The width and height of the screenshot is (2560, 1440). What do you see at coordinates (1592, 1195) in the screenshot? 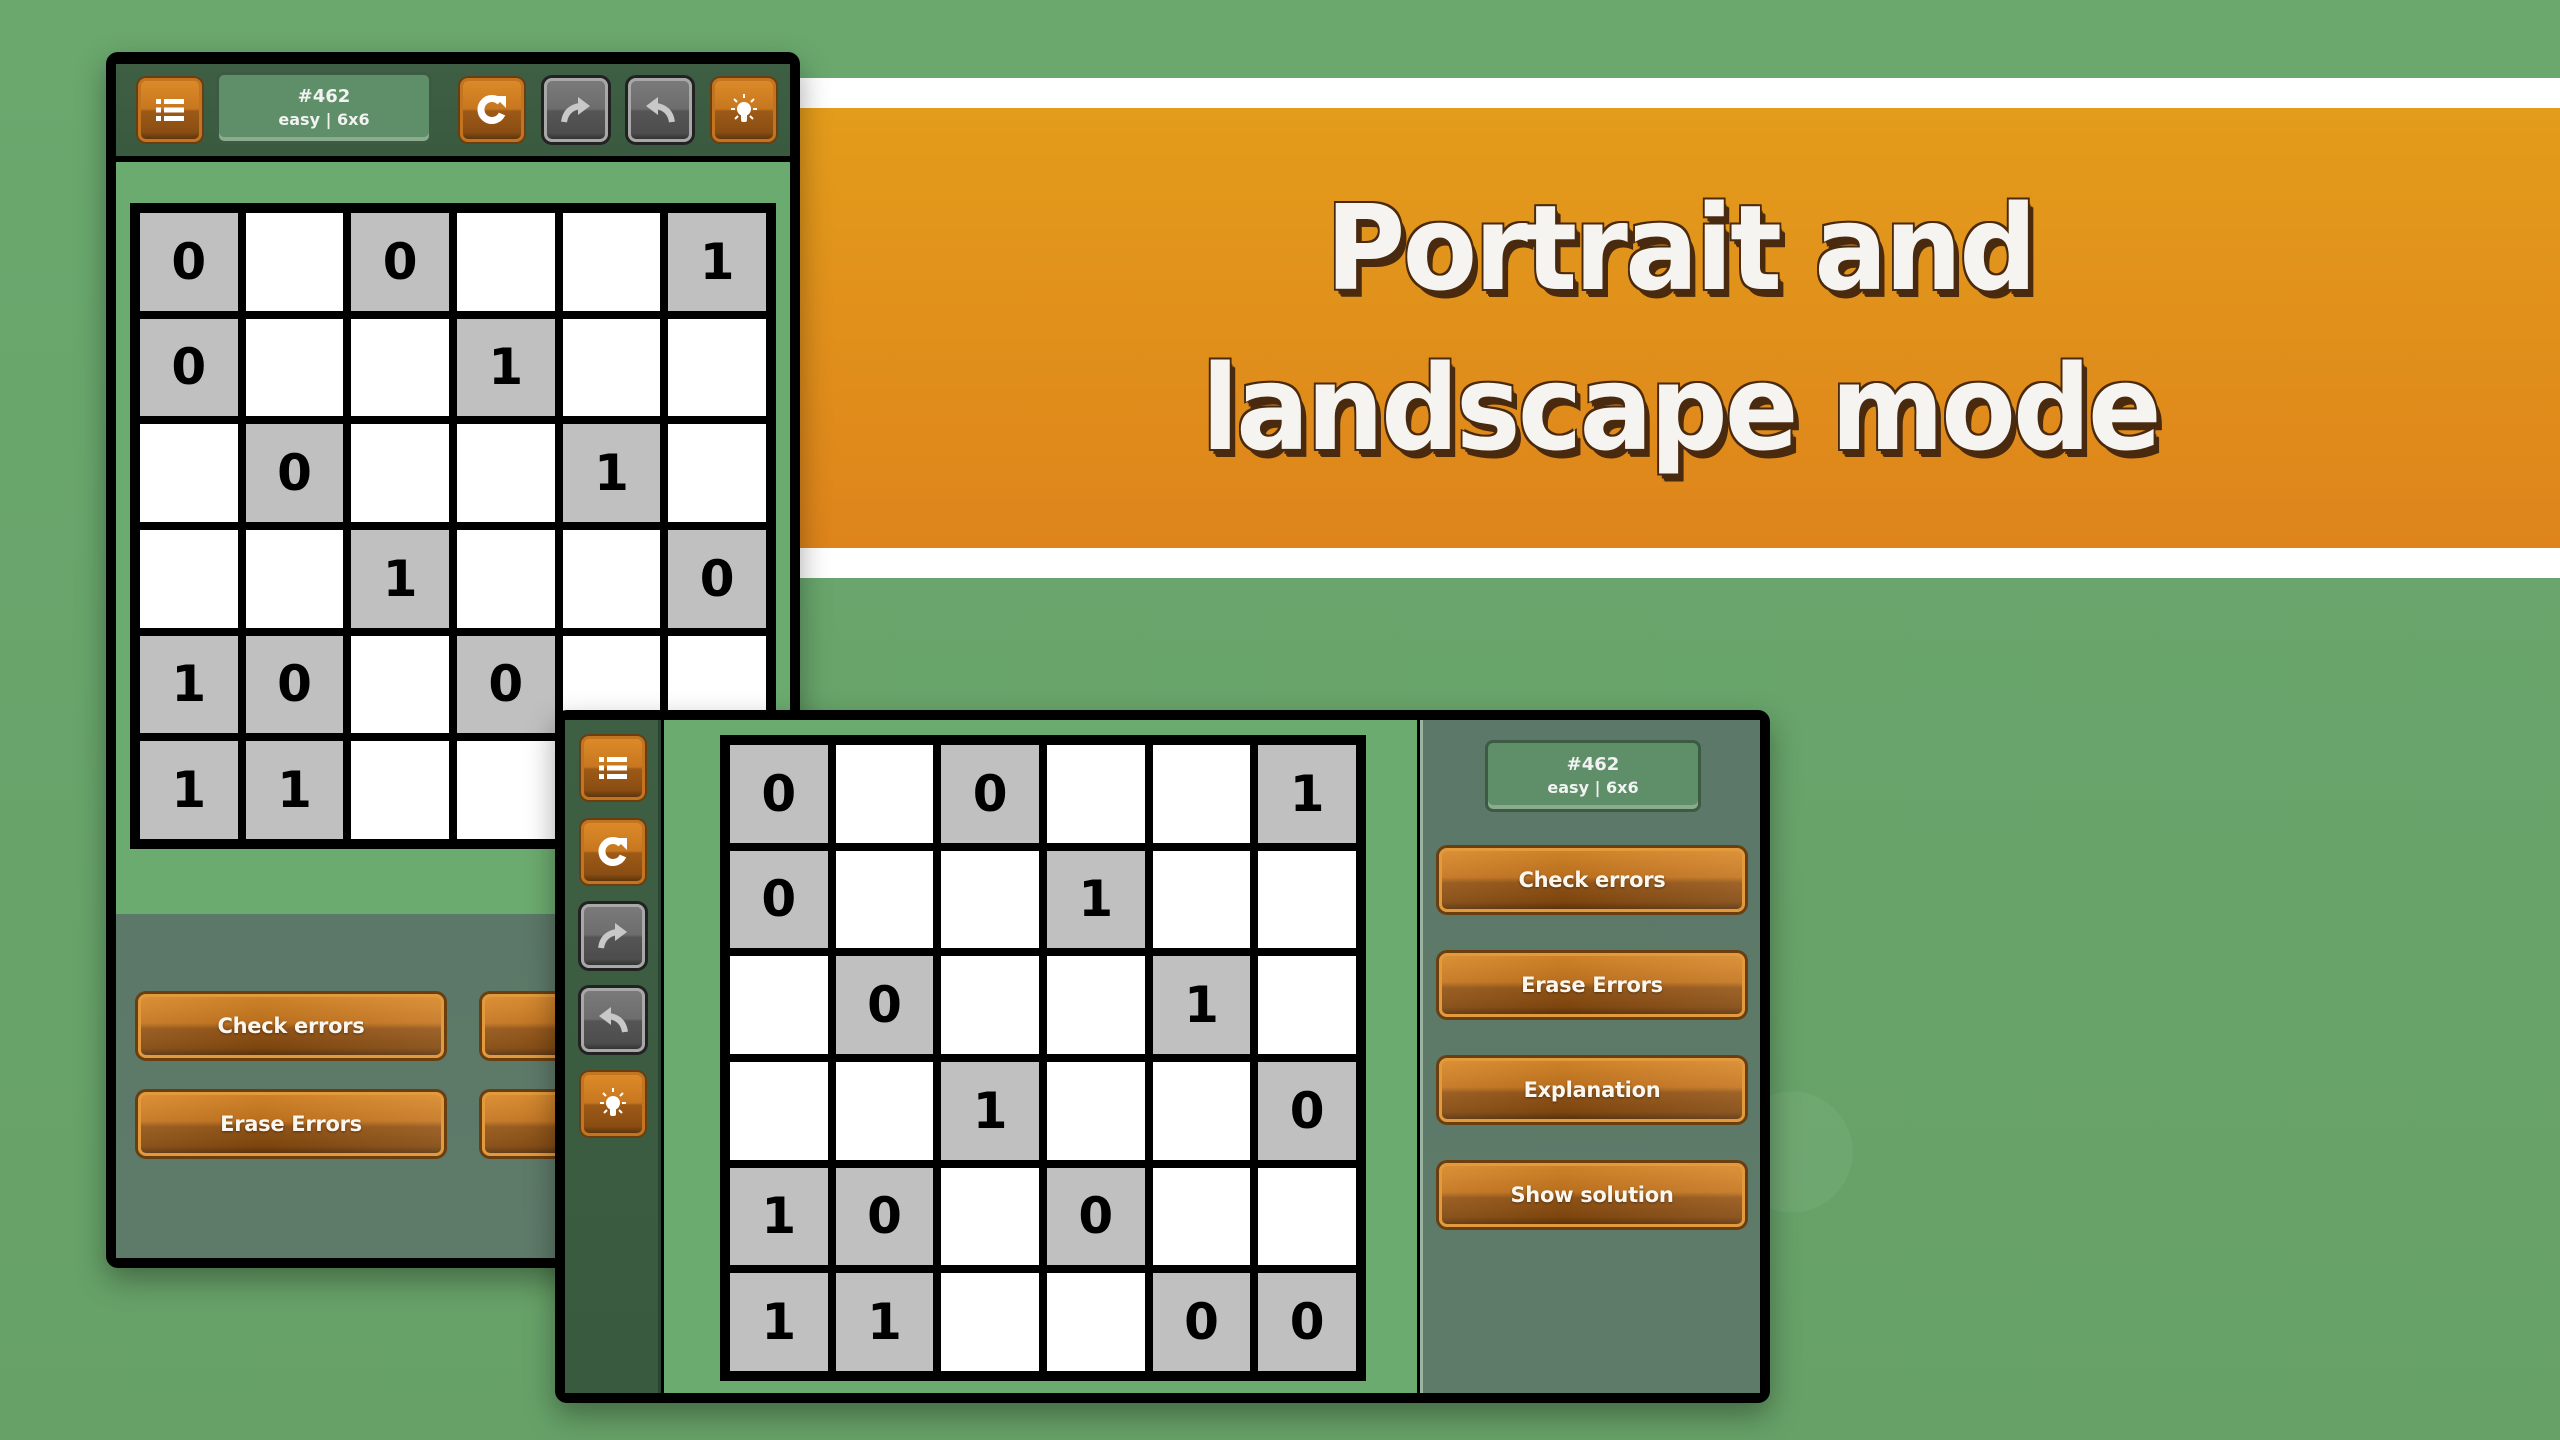
I see `show-solution-button: Show solution` at bounding box center [1592, 1195].